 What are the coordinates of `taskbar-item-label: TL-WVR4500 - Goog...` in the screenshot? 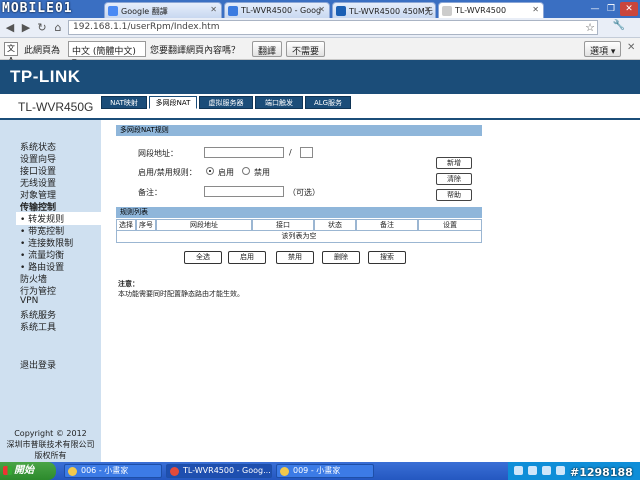 It's located at (227, 470).